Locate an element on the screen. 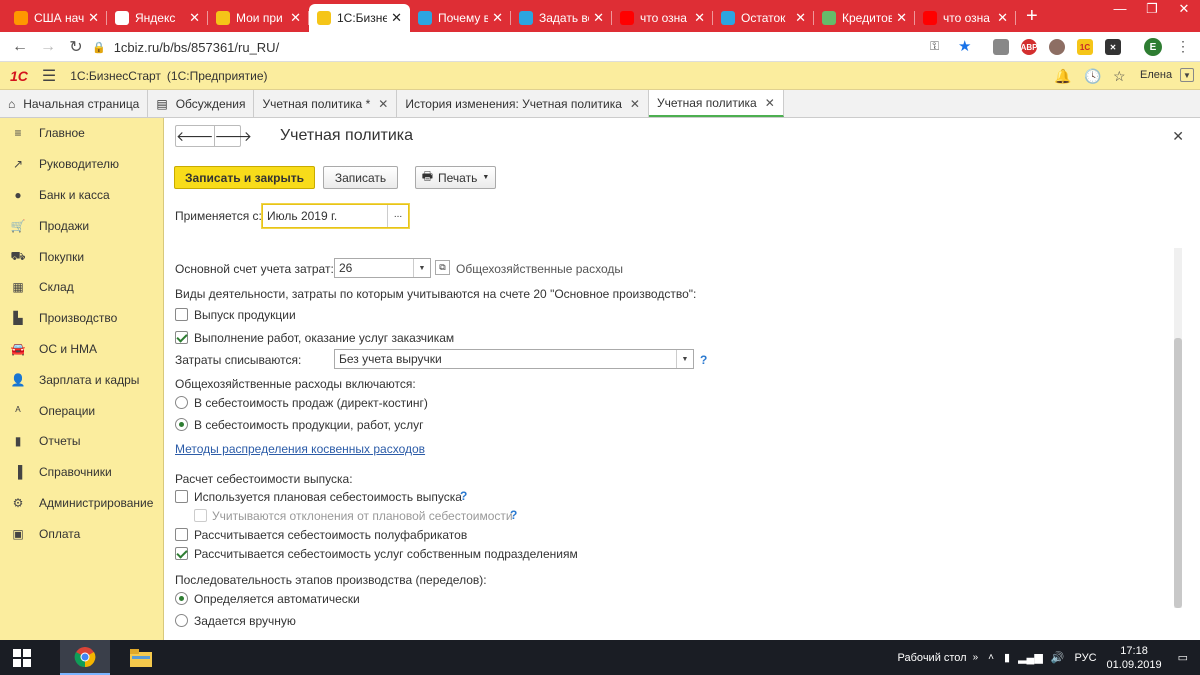  sidebar-item: ▐ Справочники is located at coordinates (81, 472).